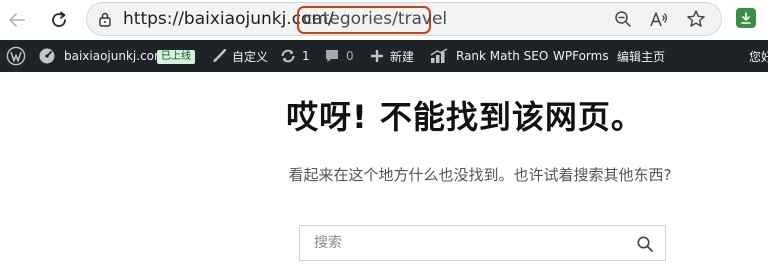  I want to click on wpforms-menu: WPForms, so click(581, 56).